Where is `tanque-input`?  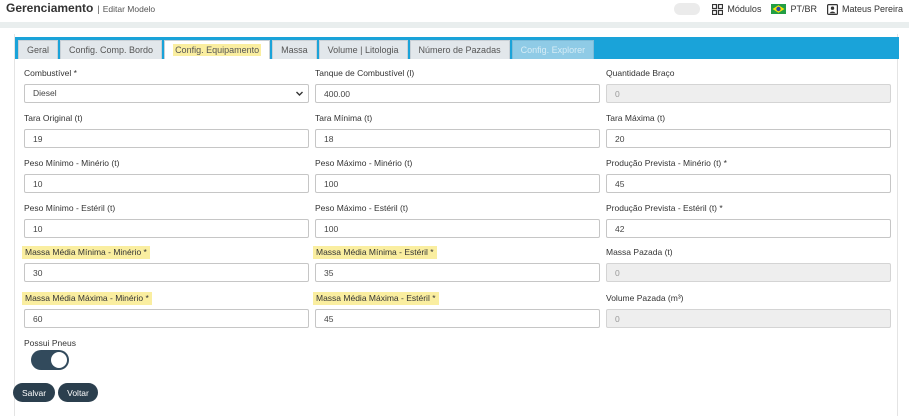 tanque-input is located at coordinates (457, 93).